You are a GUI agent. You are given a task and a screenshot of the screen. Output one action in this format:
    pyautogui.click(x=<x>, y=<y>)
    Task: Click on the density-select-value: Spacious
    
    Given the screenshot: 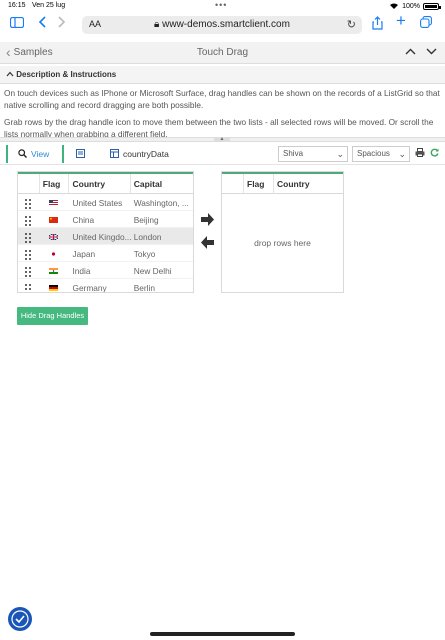 What is the action you would take?
    pyautogui.click(x=373, y=153)
    